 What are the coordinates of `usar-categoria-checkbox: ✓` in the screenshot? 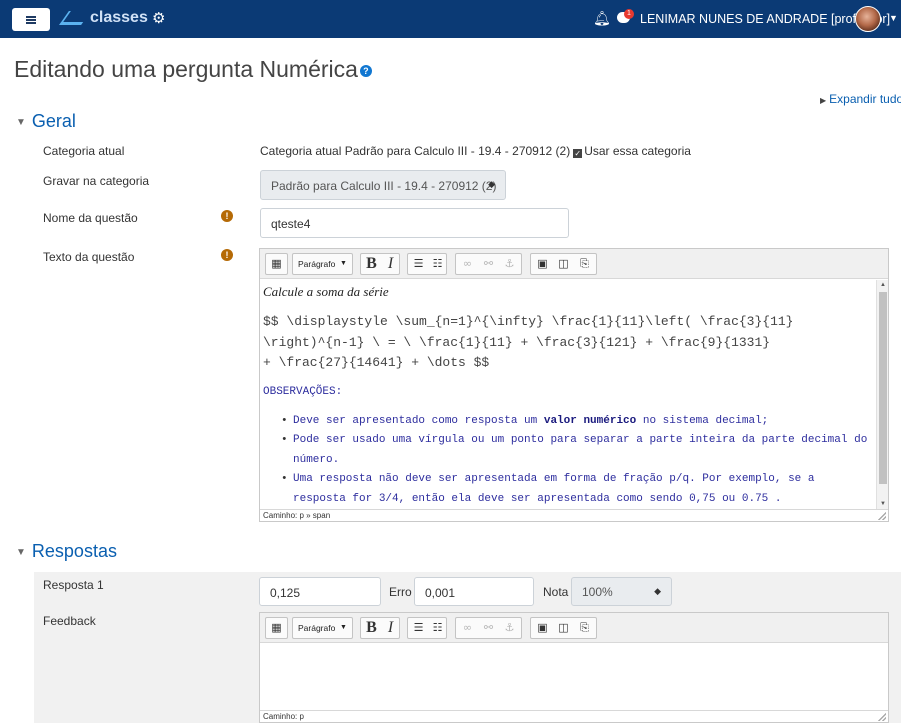 It's located at (578, 153).